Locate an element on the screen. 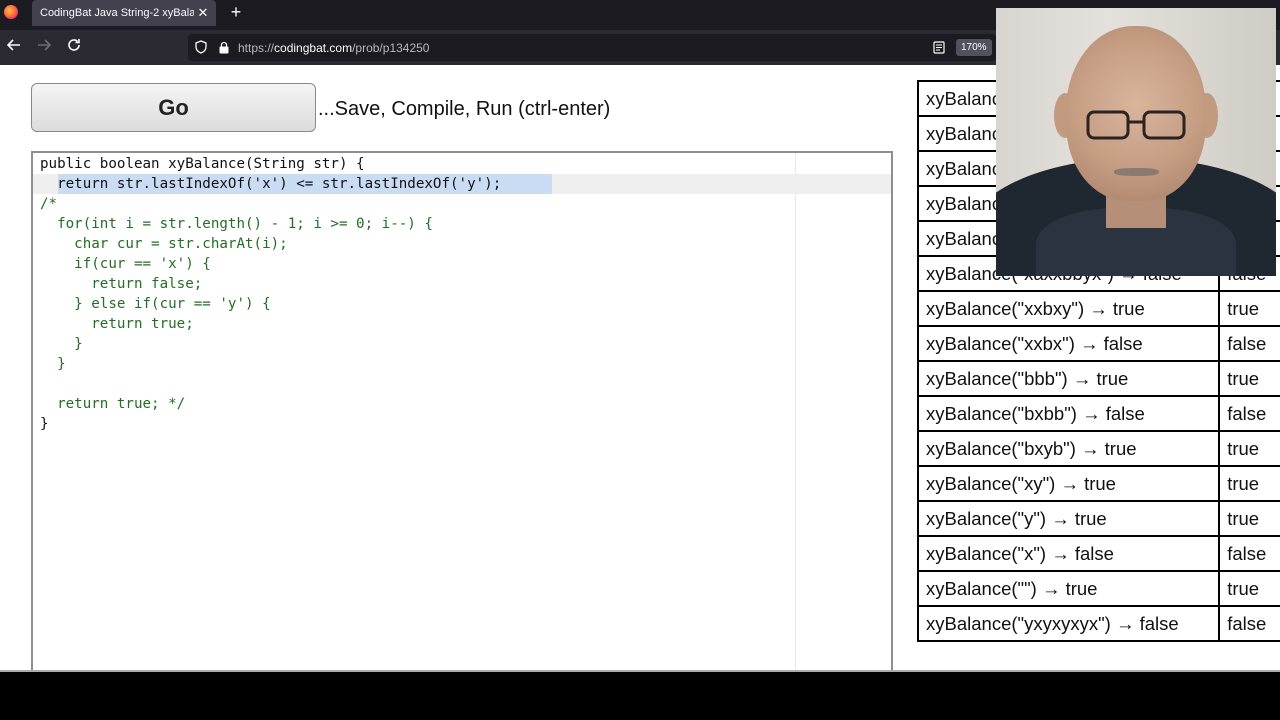  new-tab-button: + is located at coordinates (236, 12).